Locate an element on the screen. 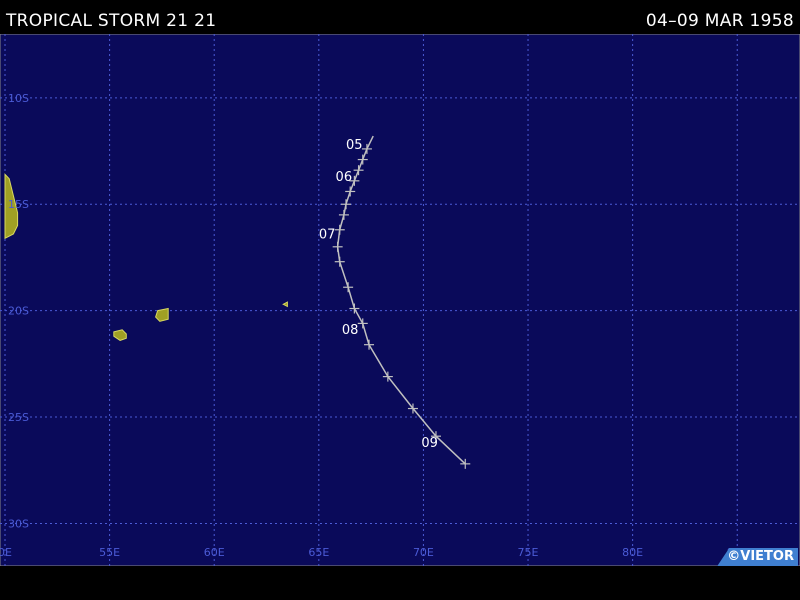  day-label: 09 is located at coordinates (429, 443).